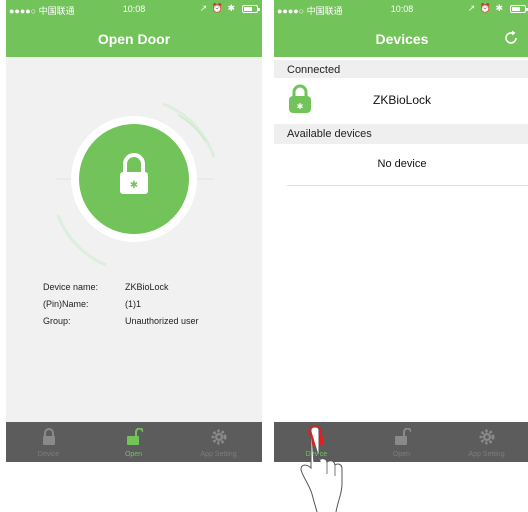  I want to click on device-name-label: Device name:, so click(71, 287).